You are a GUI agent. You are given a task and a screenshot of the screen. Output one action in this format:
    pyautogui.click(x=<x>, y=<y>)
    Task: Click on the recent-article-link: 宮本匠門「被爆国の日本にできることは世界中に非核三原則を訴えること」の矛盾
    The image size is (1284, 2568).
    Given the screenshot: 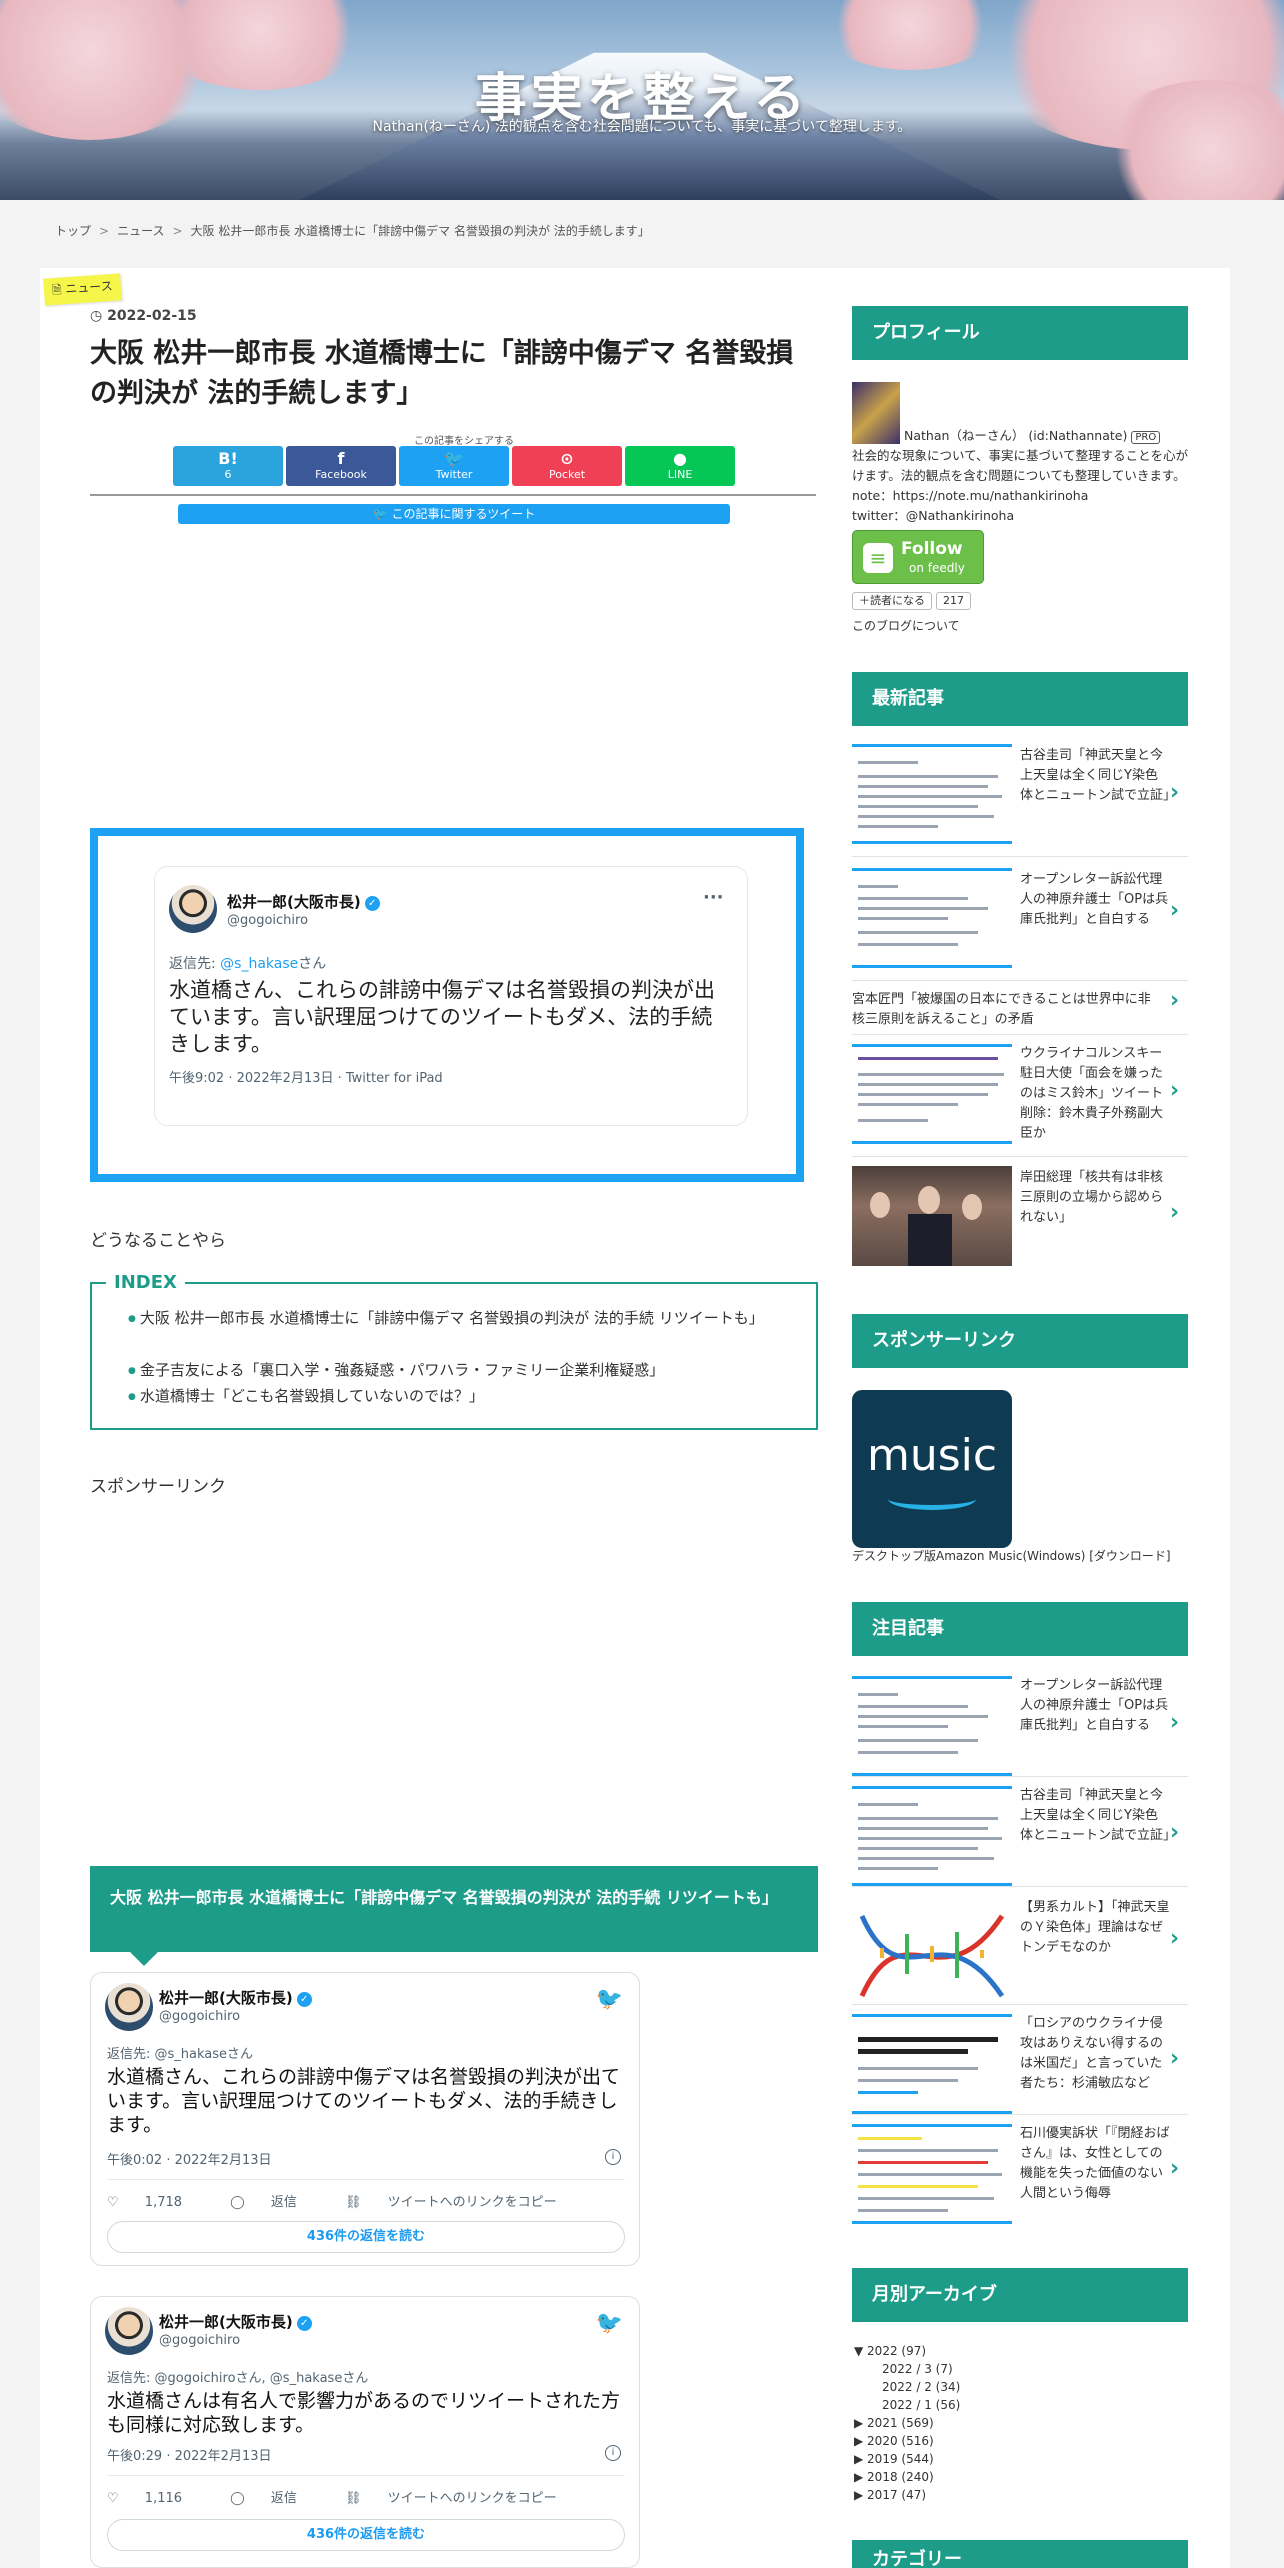 What is the action you would take?
    pyautogui.click(x=1007, y=1010)
    